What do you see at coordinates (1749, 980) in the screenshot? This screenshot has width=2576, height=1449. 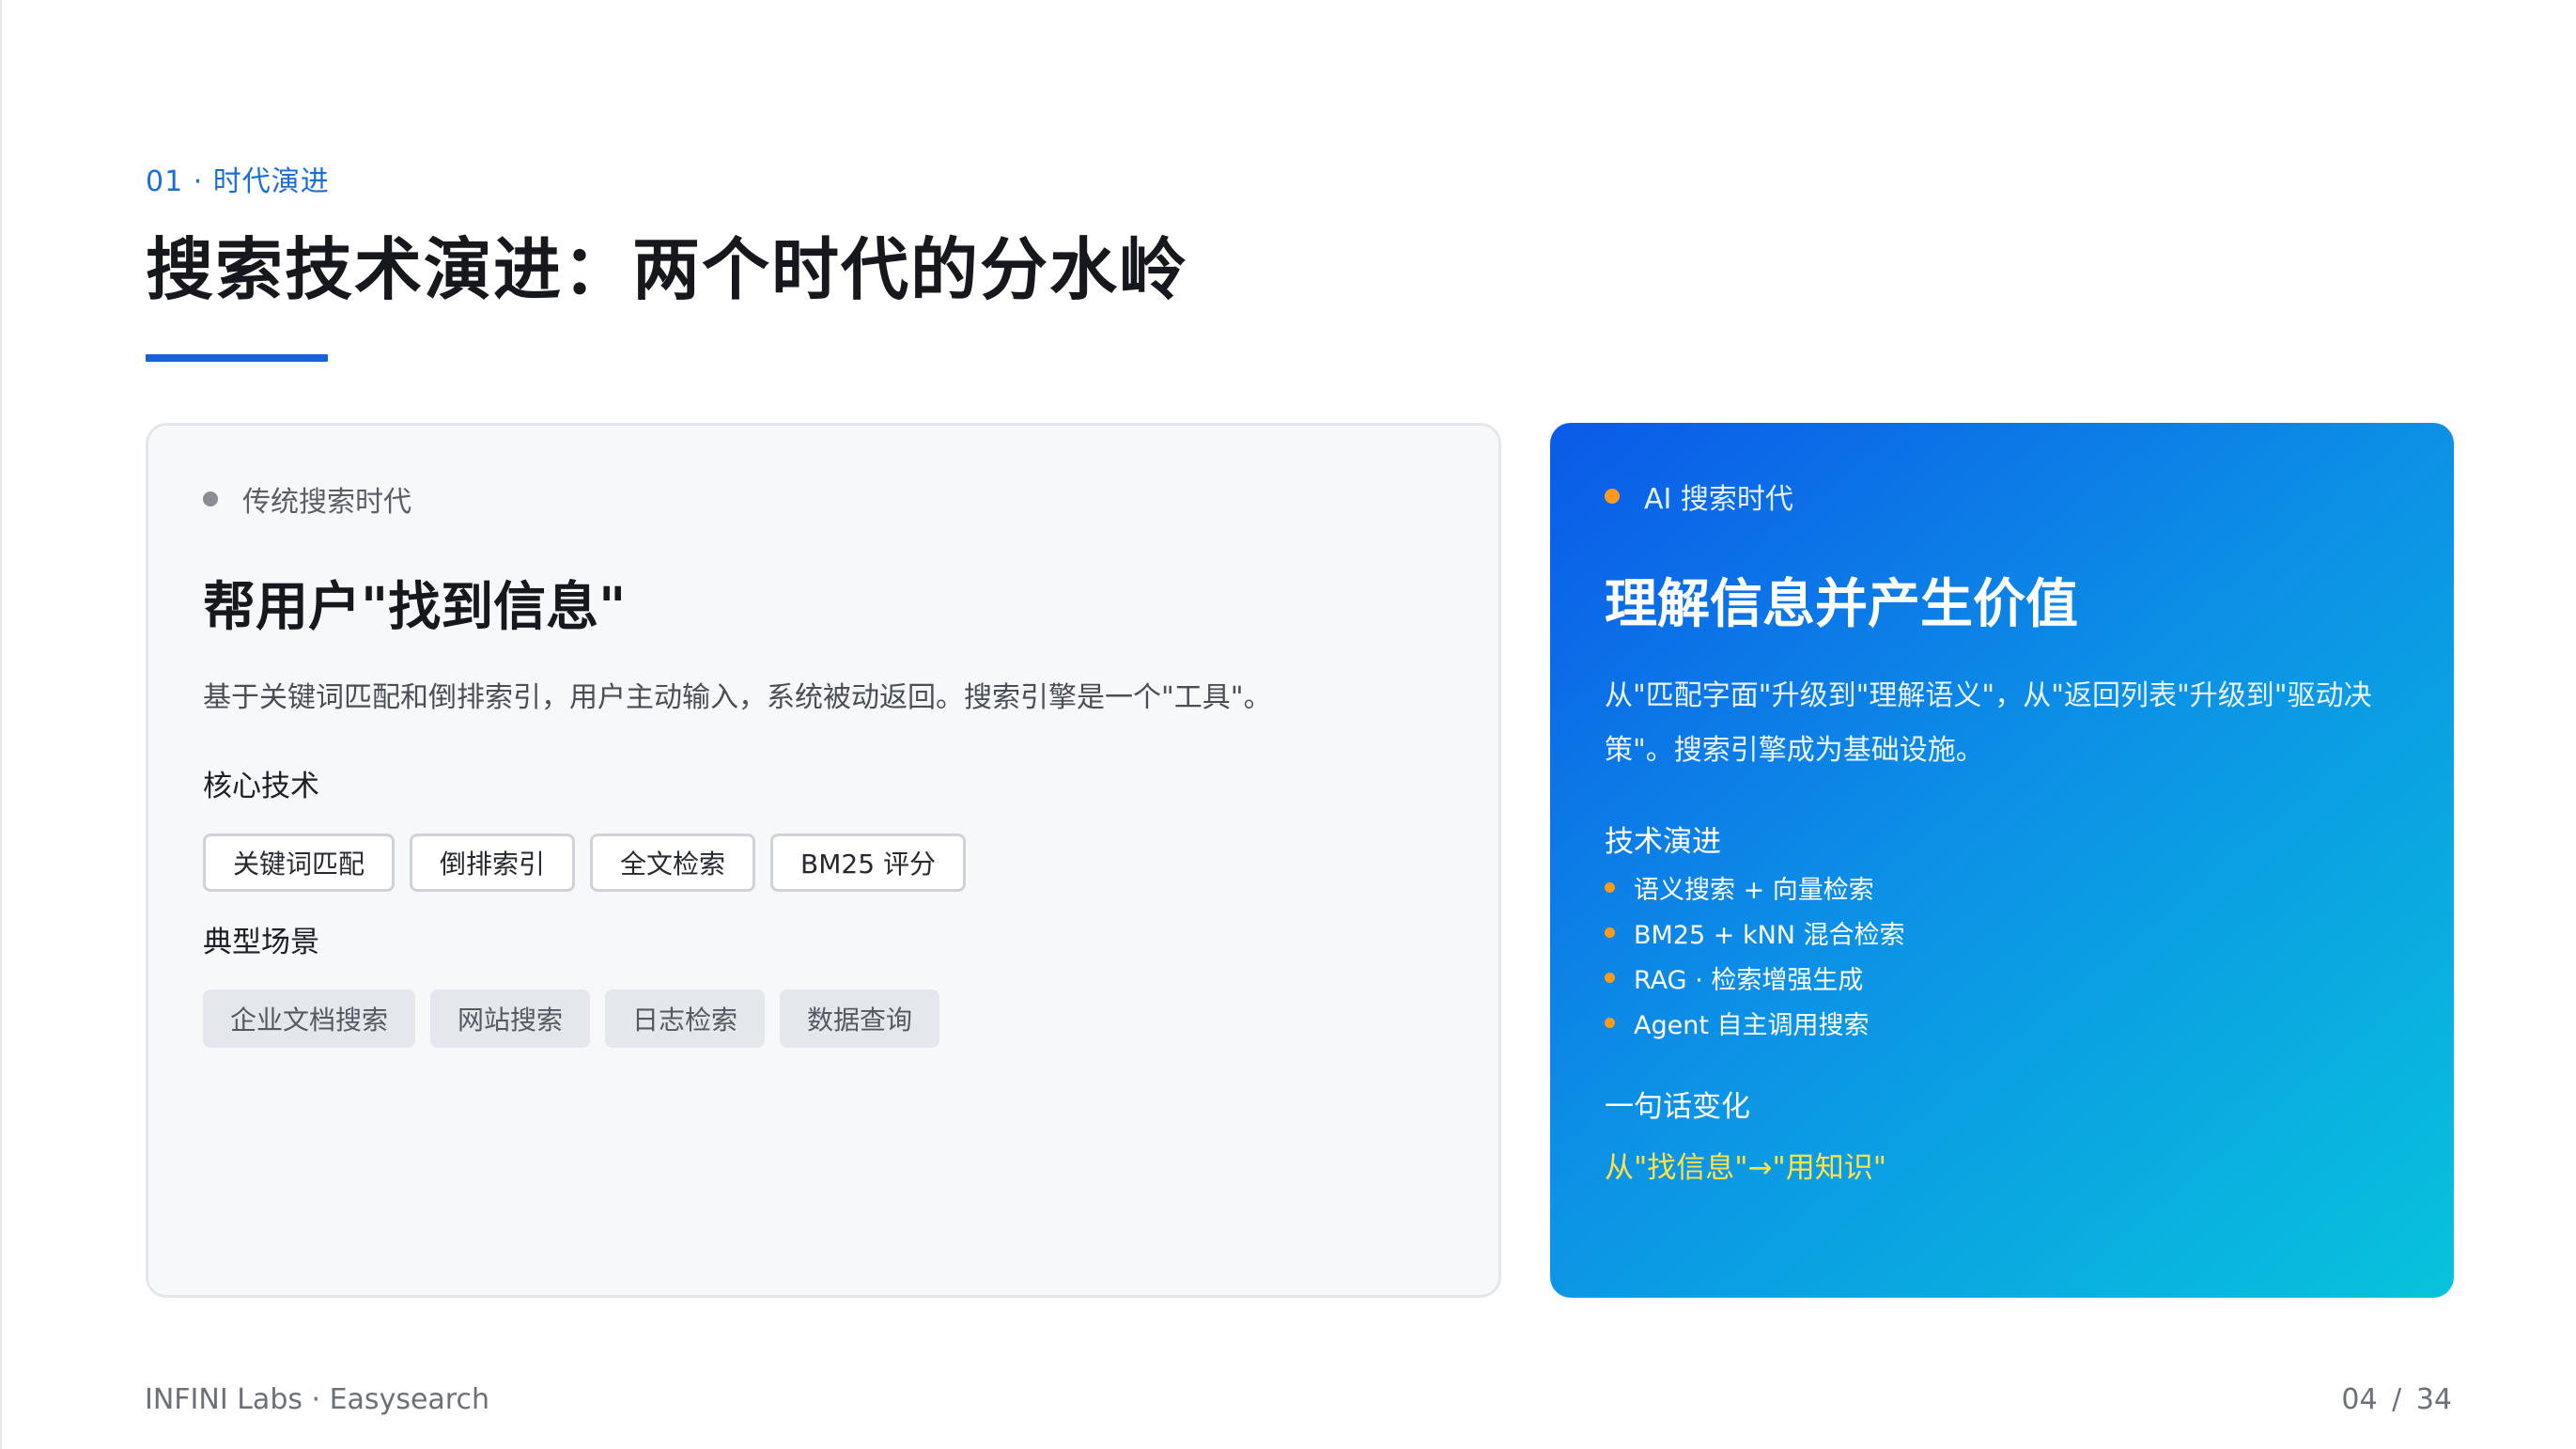 I see `list-item-text: RAG · 检索增强生成` at bounding box center [1749, 980].